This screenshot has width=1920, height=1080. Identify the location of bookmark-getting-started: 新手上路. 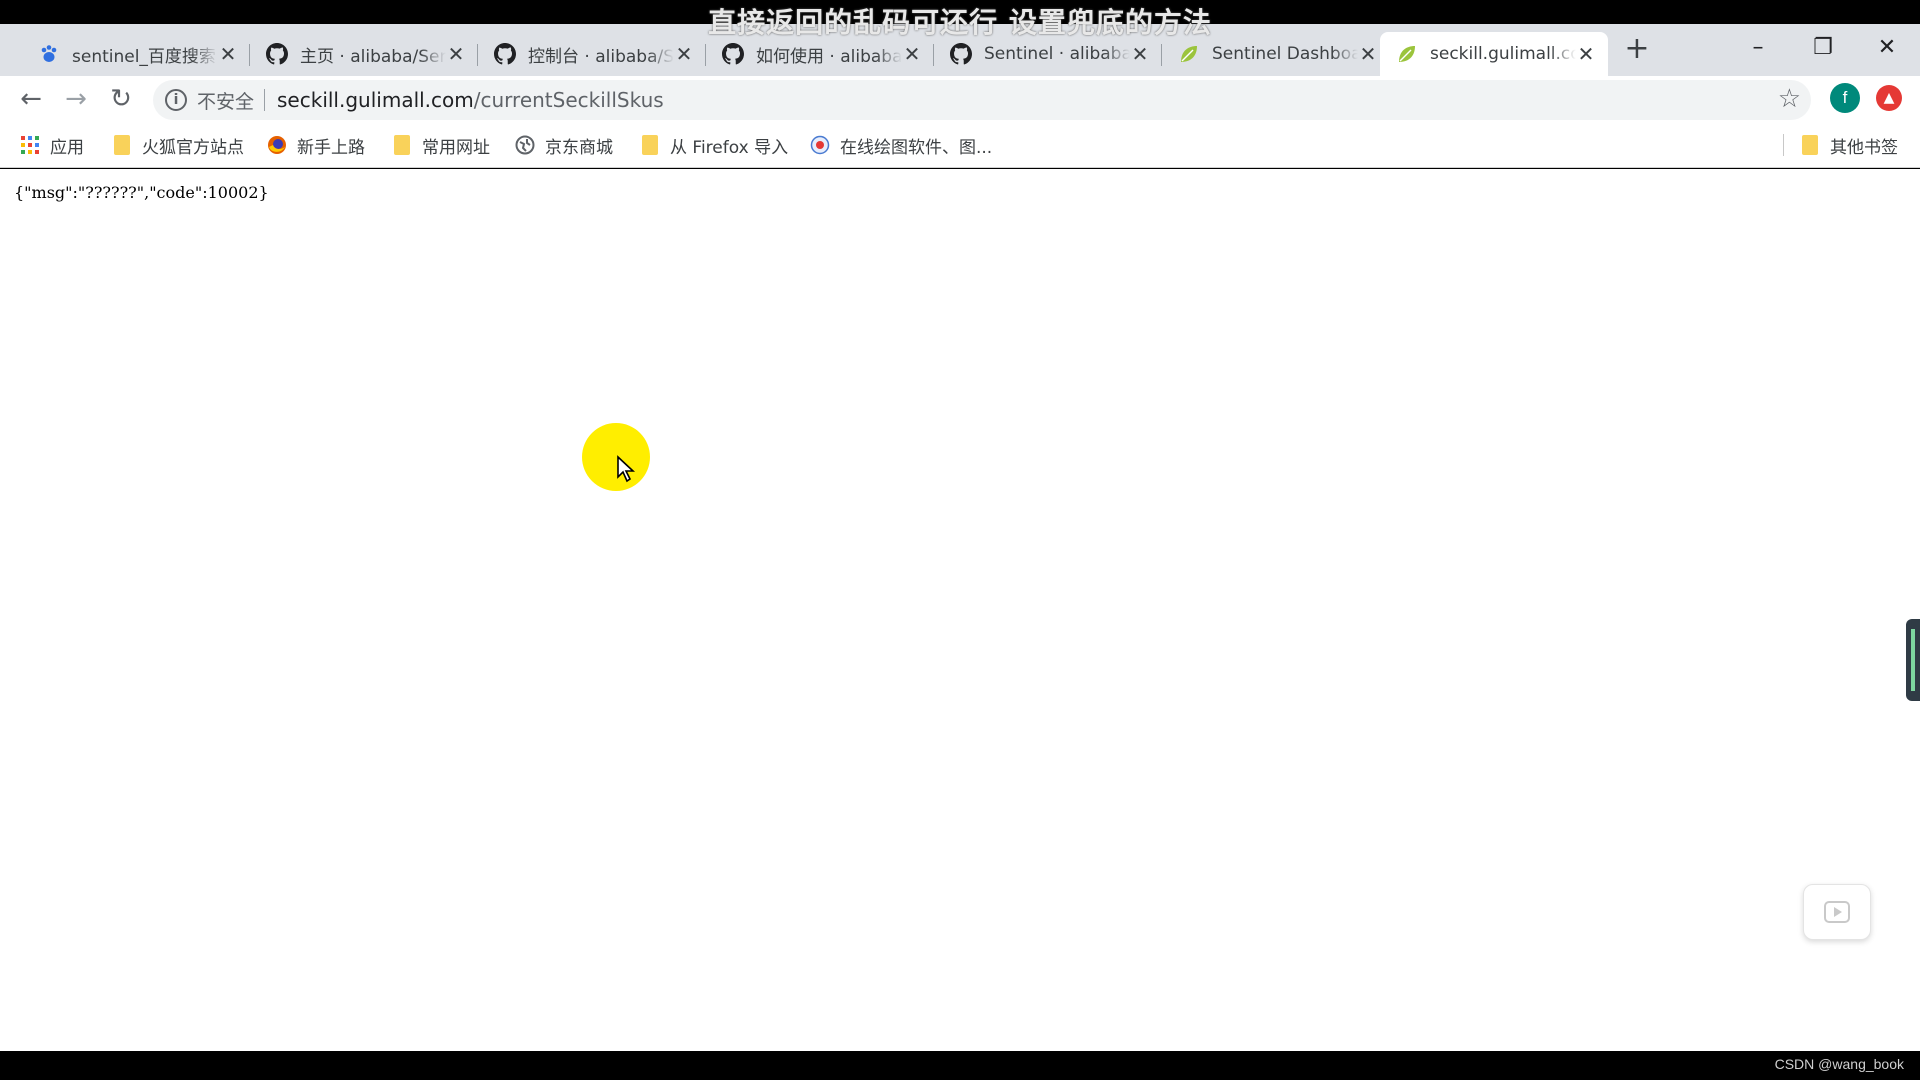
(316, 145).